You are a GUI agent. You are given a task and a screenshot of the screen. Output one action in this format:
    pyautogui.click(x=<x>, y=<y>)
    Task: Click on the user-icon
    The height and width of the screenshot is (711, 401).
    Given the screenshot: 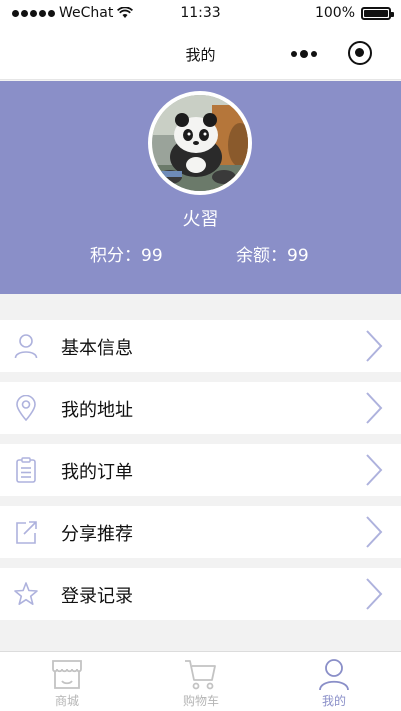 What is the action you would take?
    pyautogui.click(x=26, y=346)
    